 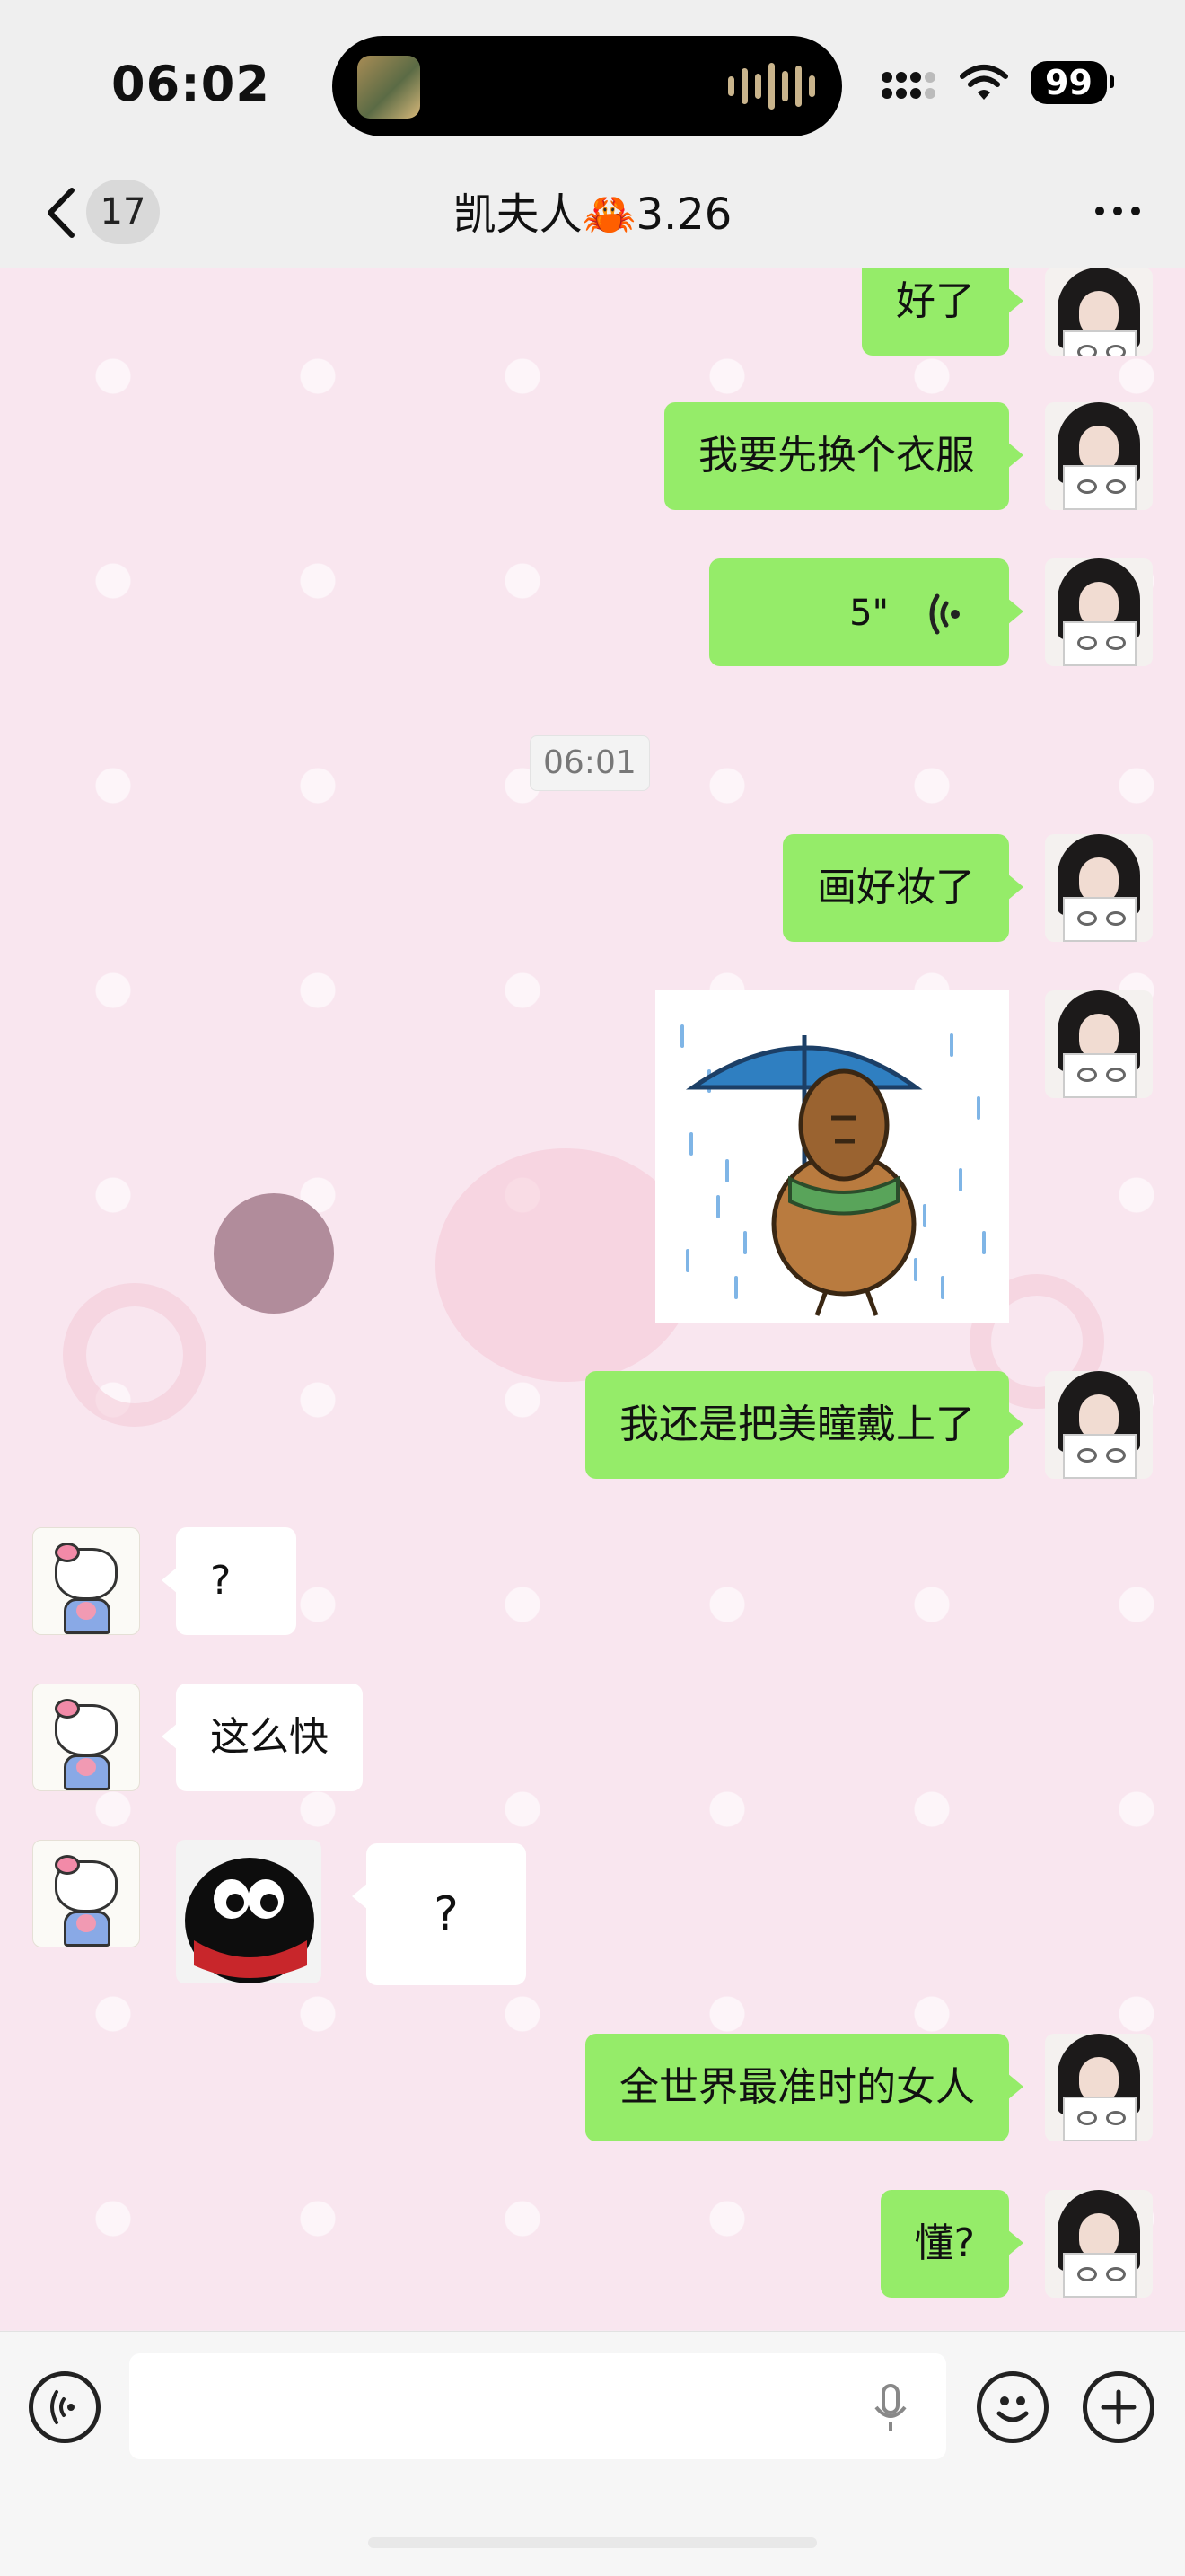 I want to click on home-indicator, so click(x=592, y=2542).